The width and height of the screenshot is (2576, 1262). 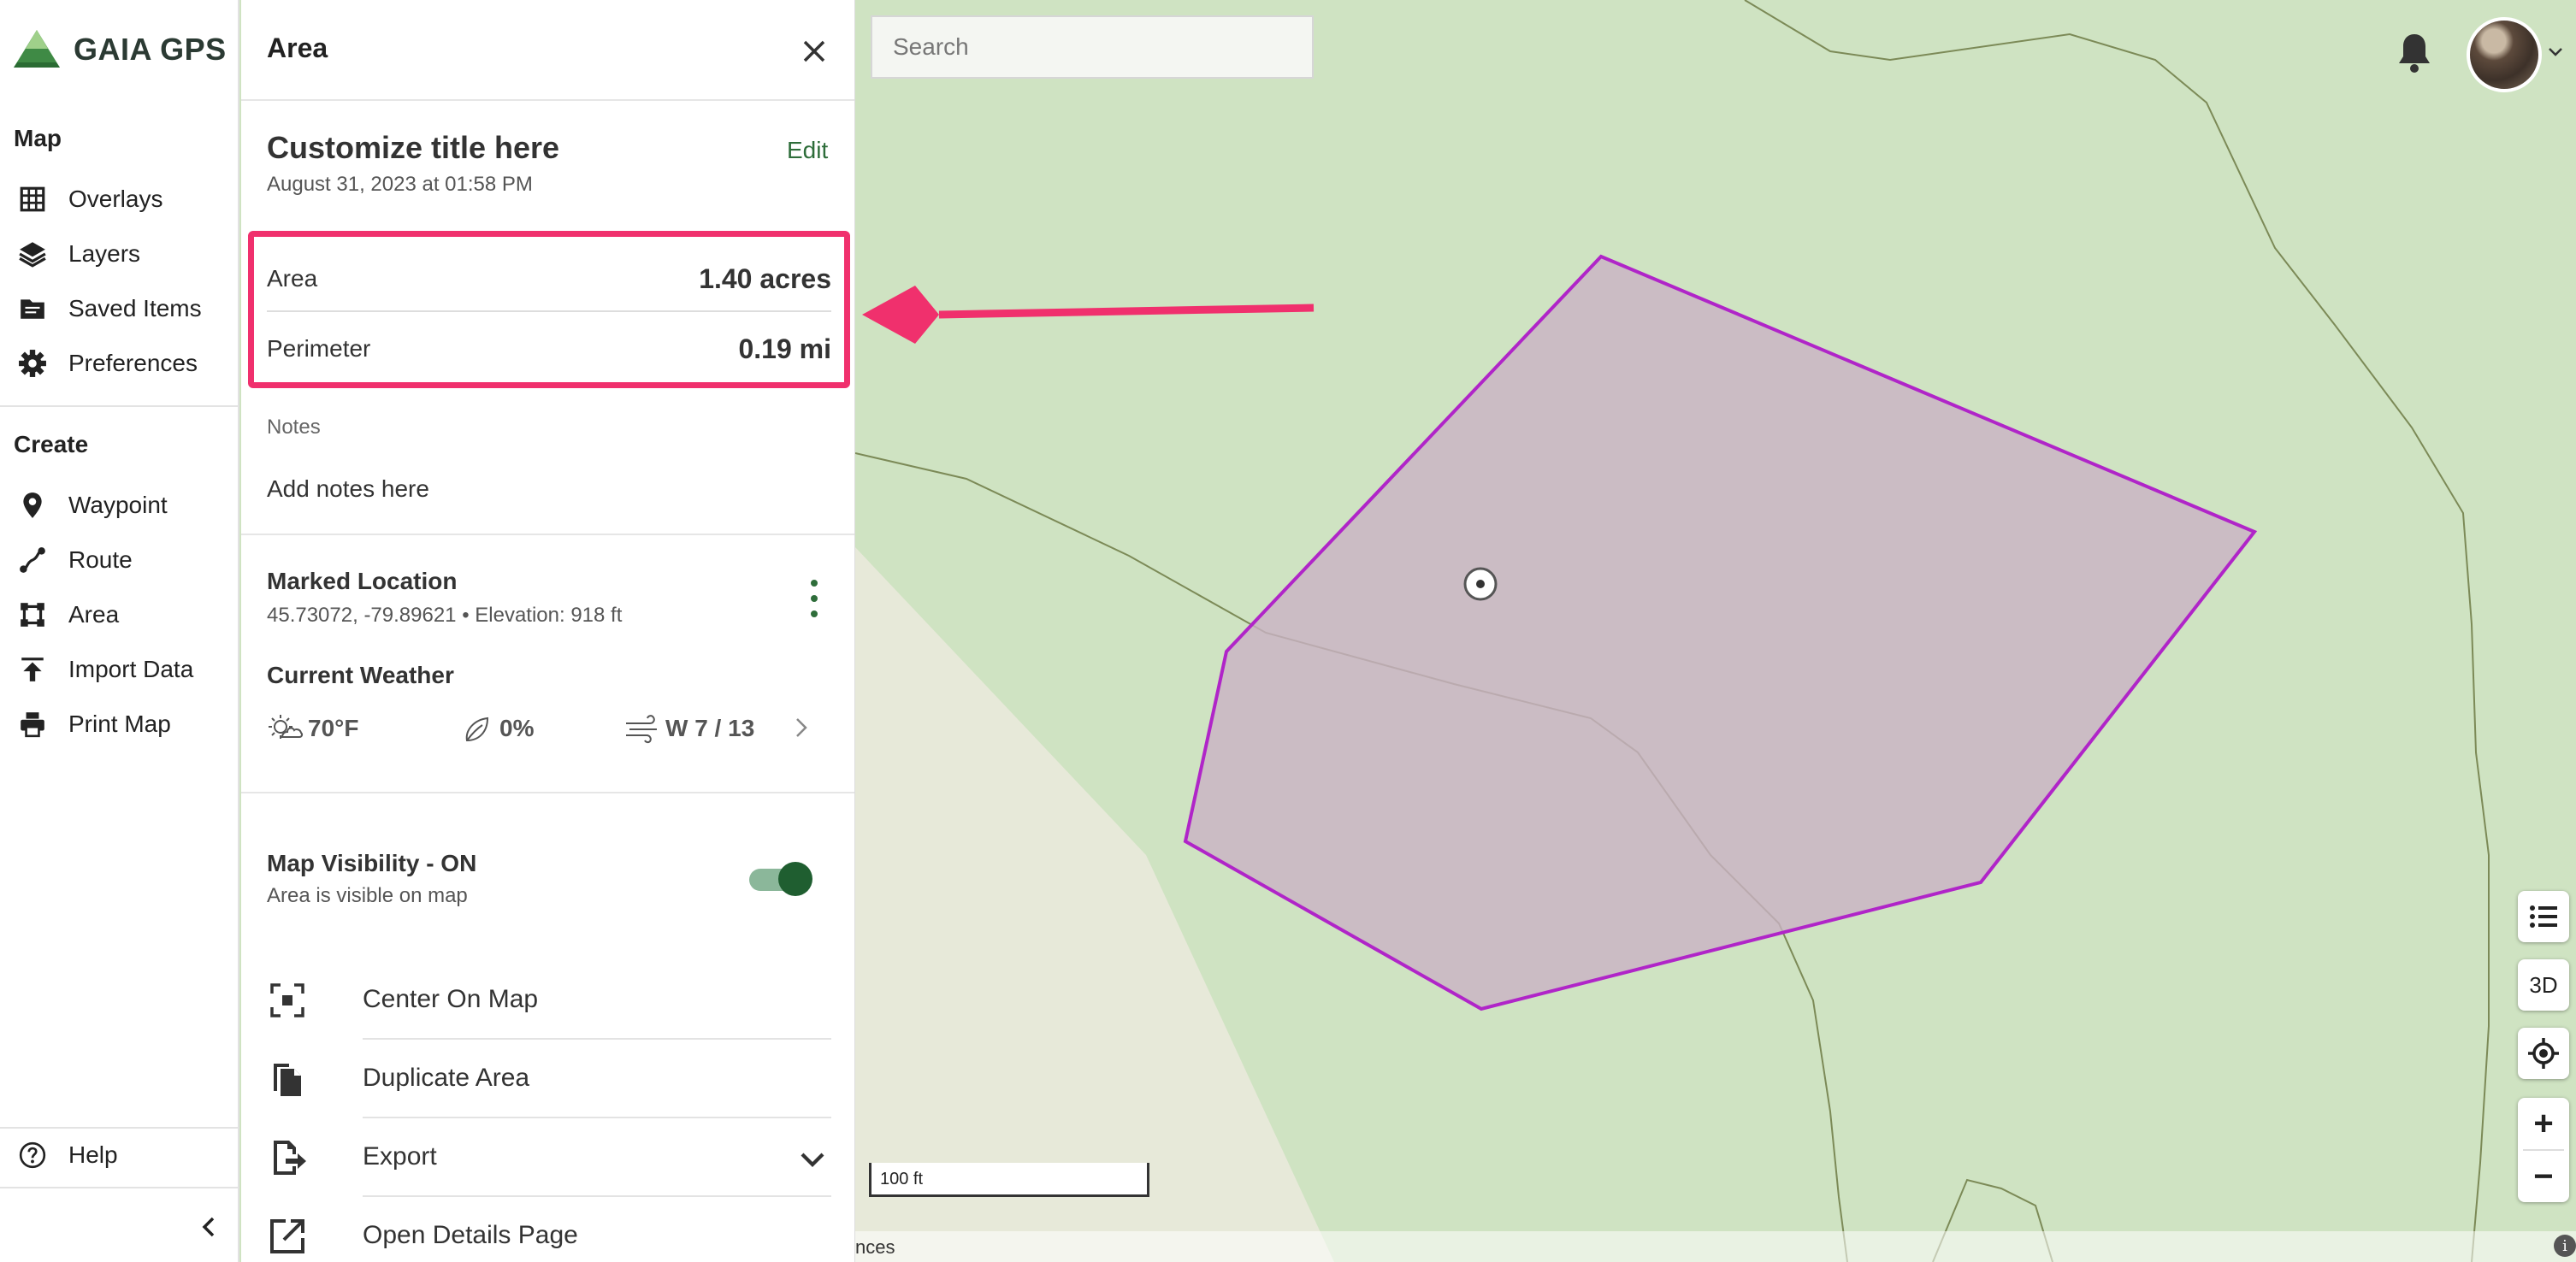 I want to click on stat-divider, so click(x=549, y=311).